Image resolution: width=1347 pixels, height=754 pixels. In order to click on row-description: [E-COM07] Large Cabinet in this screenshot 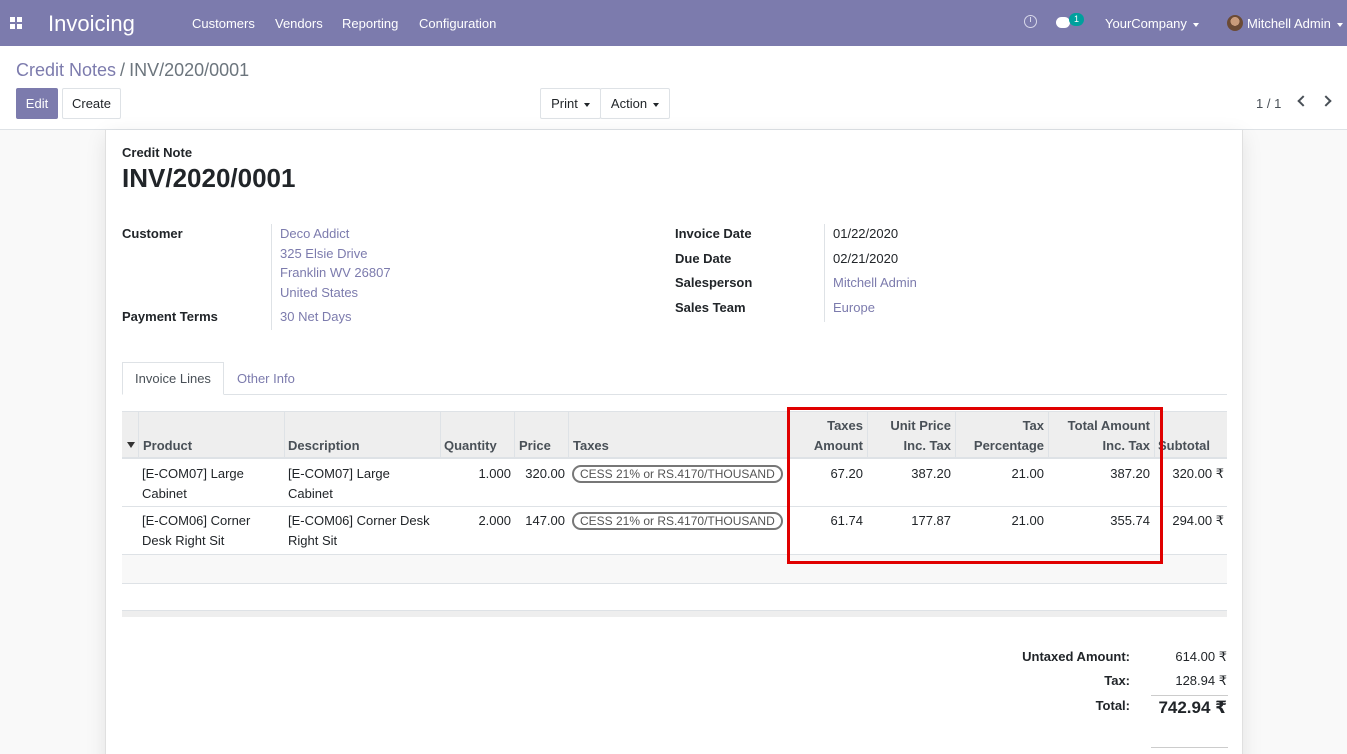, I will do `click(339, 484)`.